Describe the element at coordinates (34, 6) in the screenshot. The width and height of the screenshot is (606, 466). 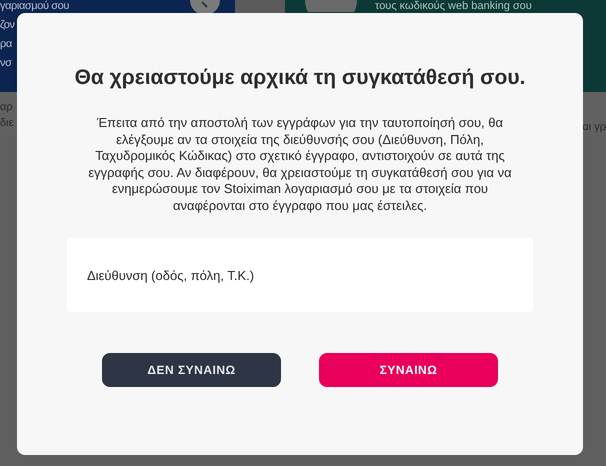
I see `banner-text: γαριασμού σου` at that location.